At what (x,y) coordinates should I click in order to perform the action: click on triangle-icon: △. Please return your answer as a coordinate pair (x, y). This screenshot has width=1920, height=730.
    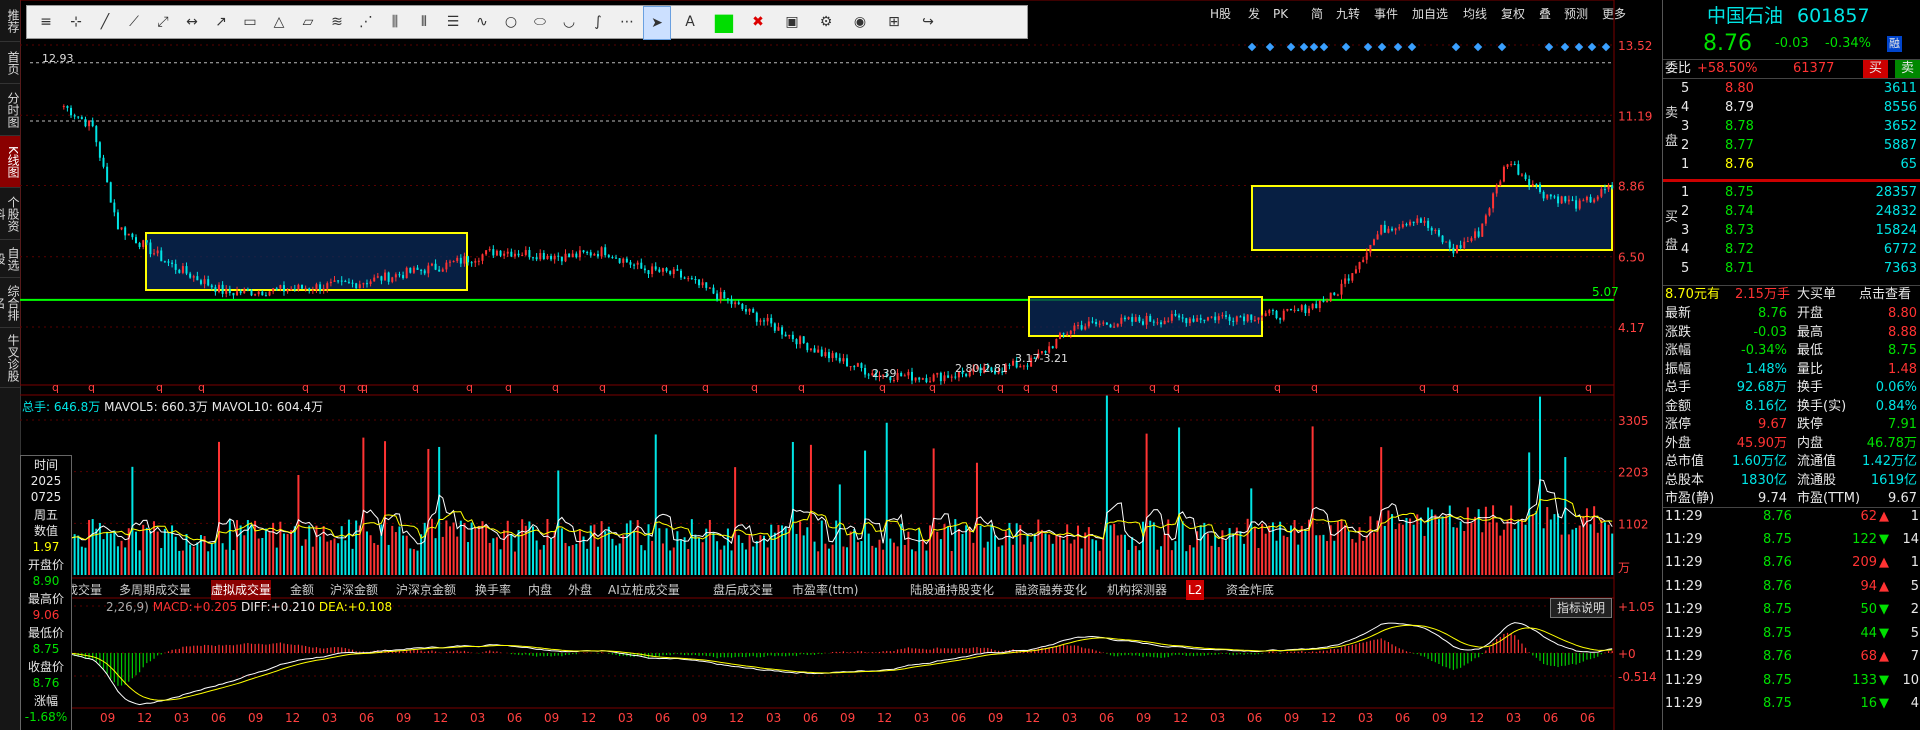
    Looking at the image, I should click on (279, 22).